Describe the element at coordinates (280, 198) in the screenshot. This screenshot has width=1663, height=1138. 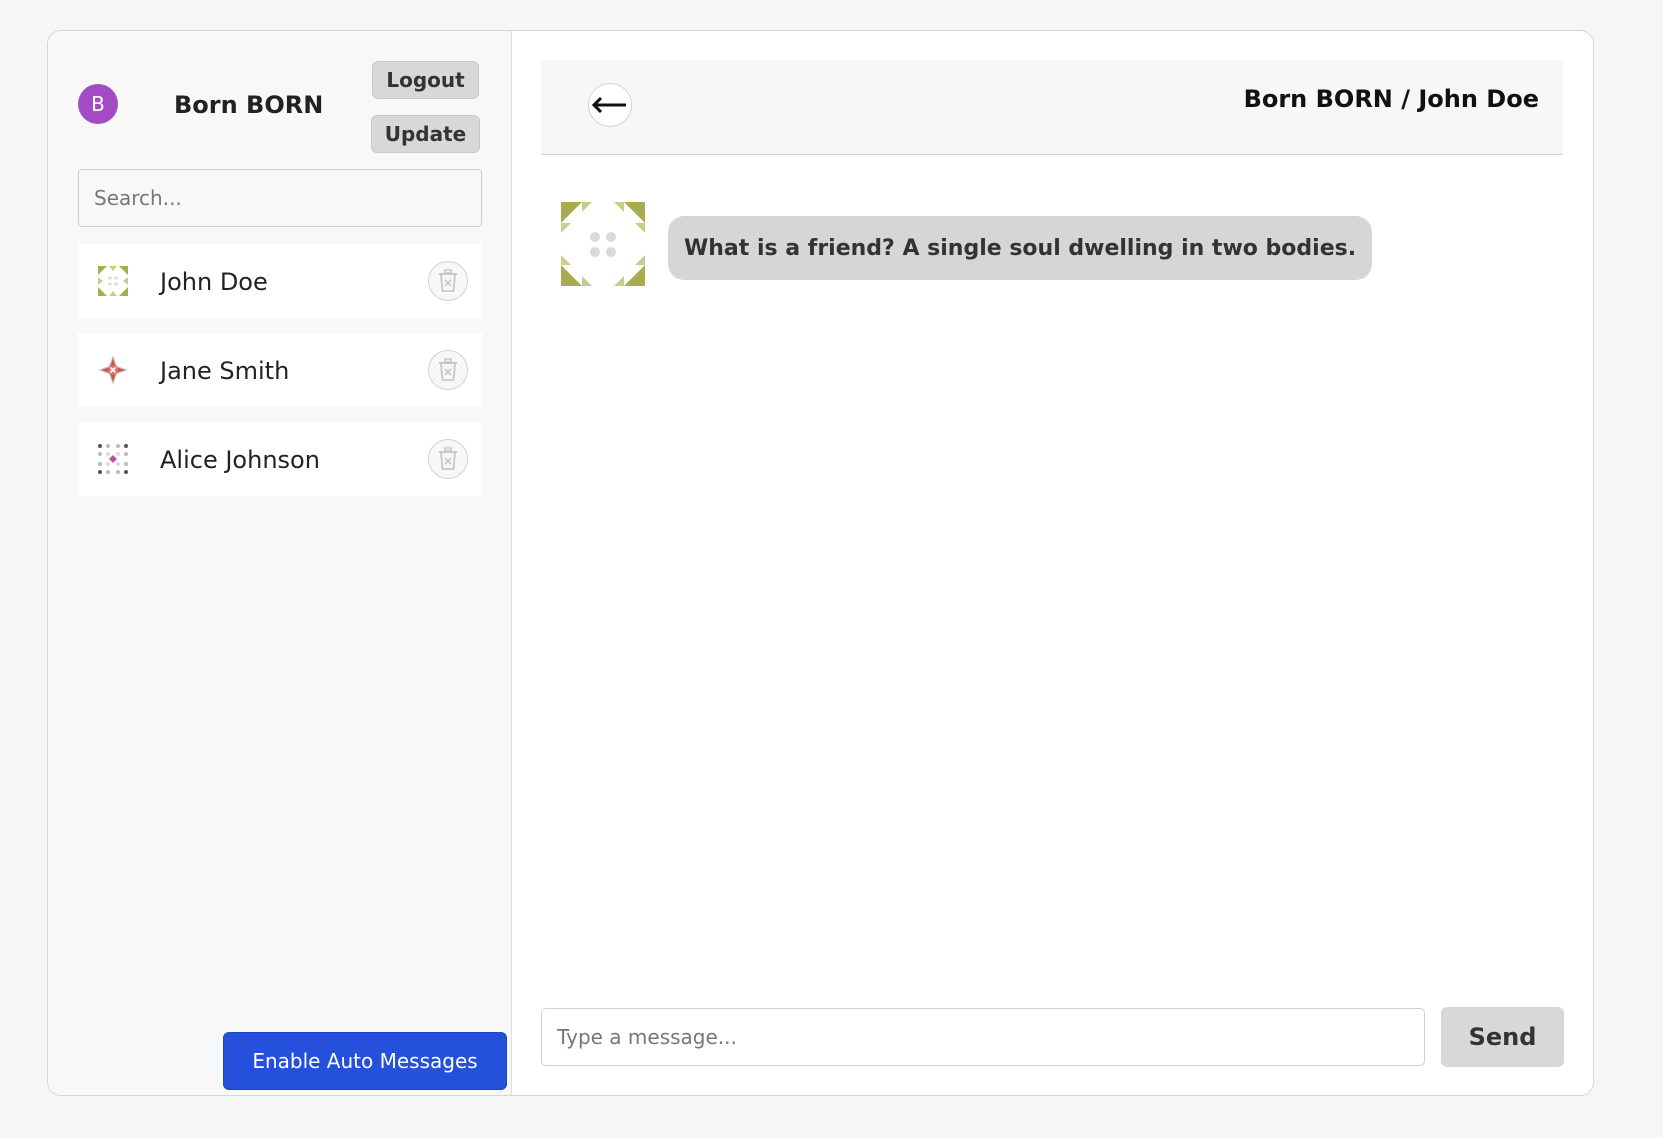
I see `search-input` at that location.